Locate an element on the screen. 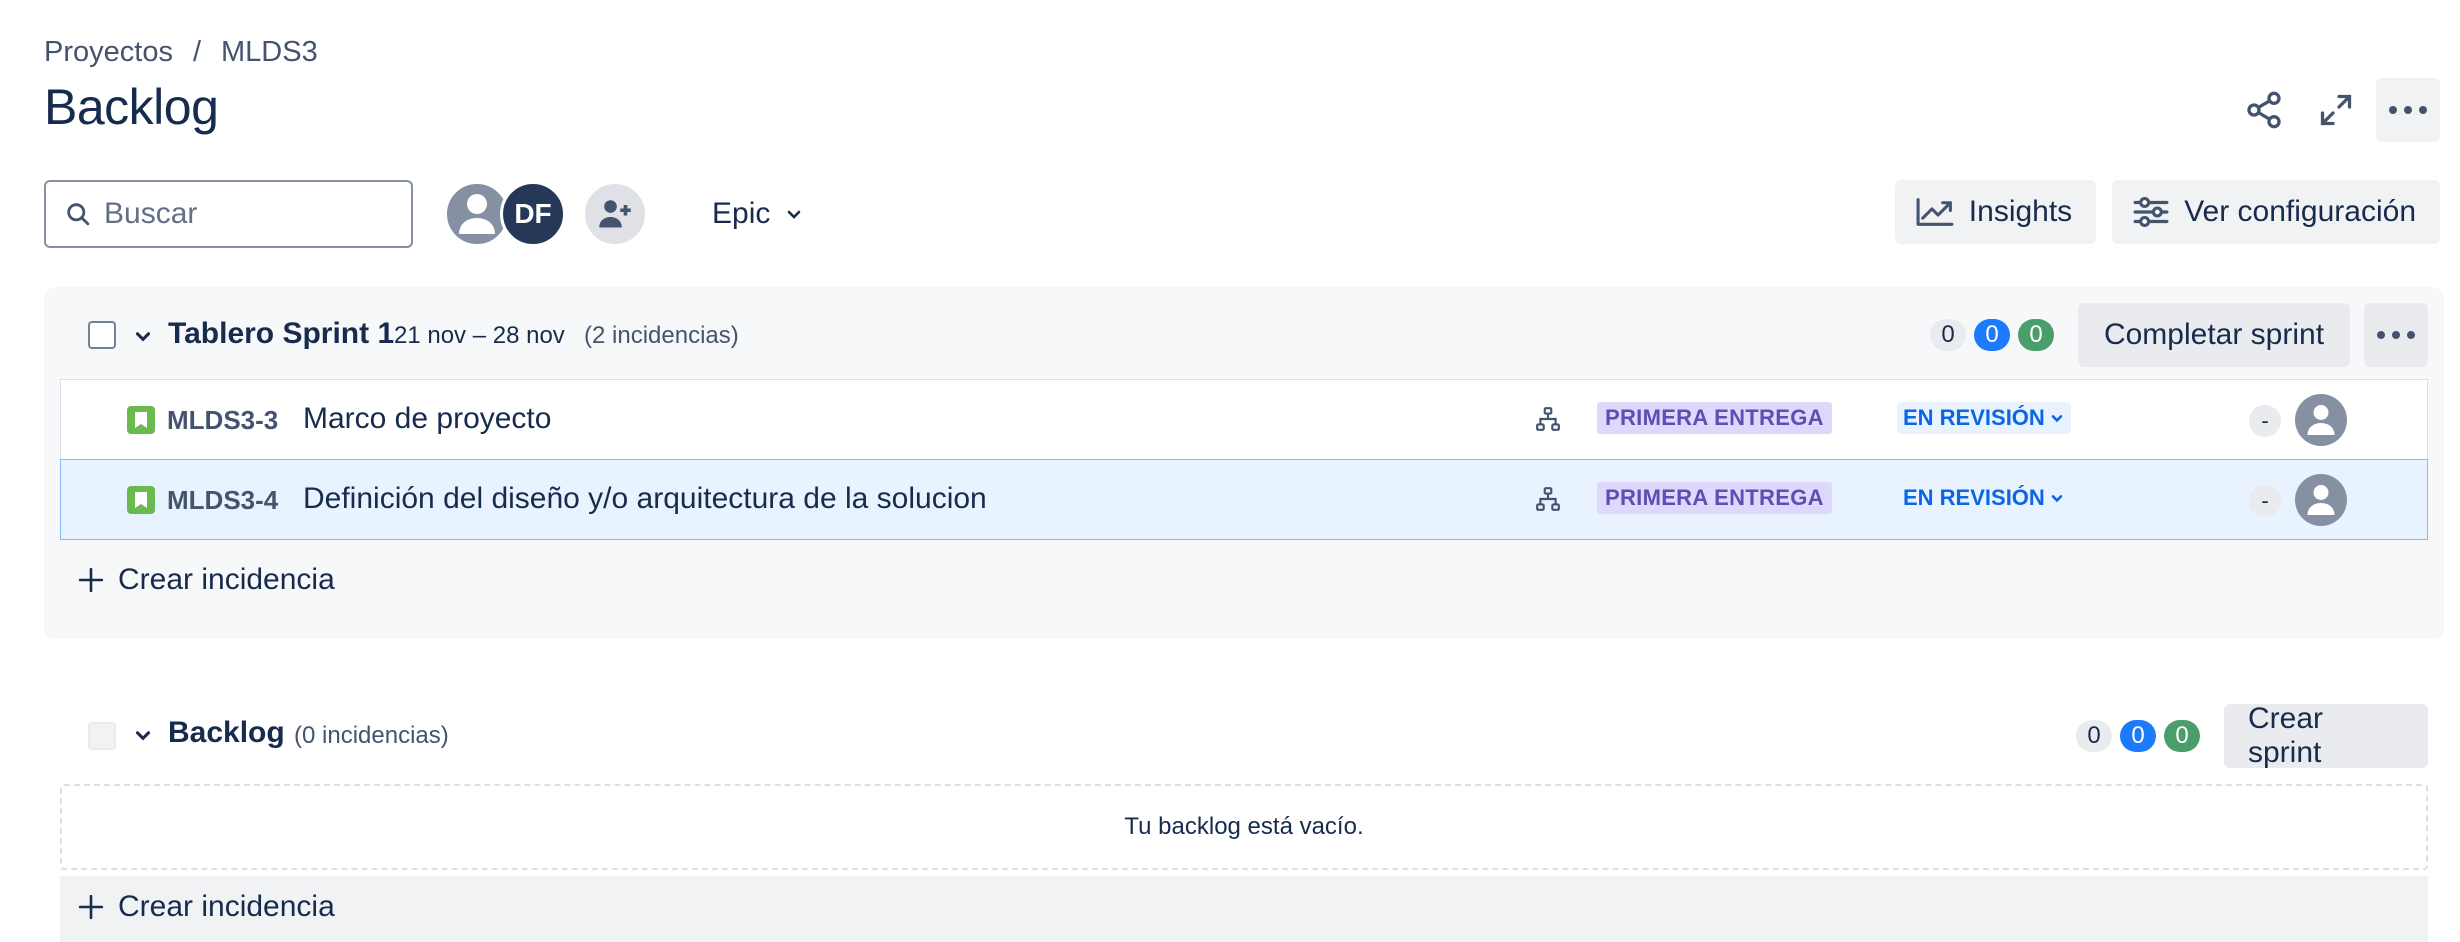 Image resolution: width=2460 pixels, height=942 pixels. backlog-name: Backlog is located at coordinates (226, 733).